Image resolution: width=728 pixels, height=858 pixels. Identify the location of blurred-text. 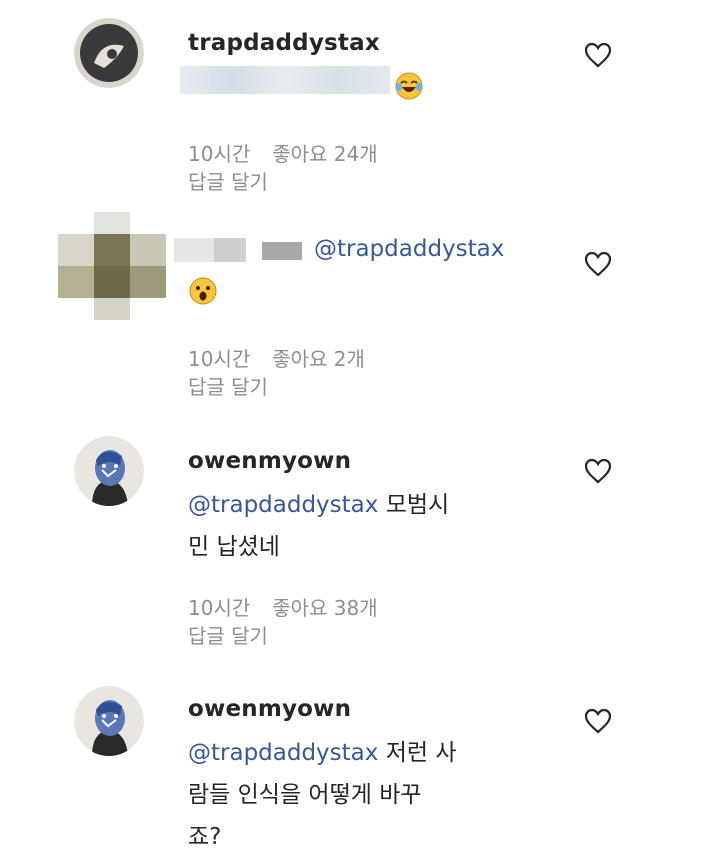
(285, 80).